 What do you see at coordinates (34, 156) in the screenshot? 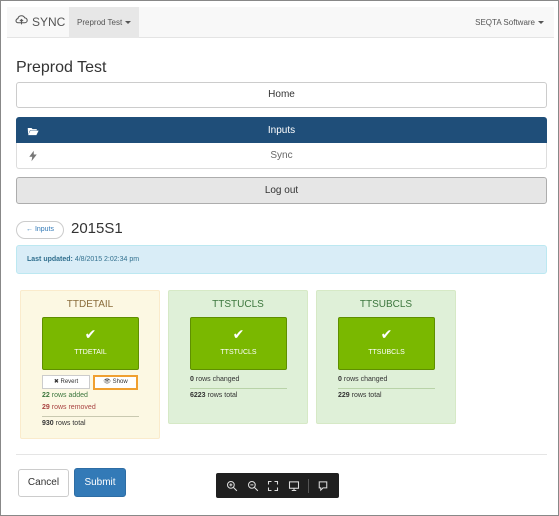
I see `bolt-icon` at bounding box center [34, 156].